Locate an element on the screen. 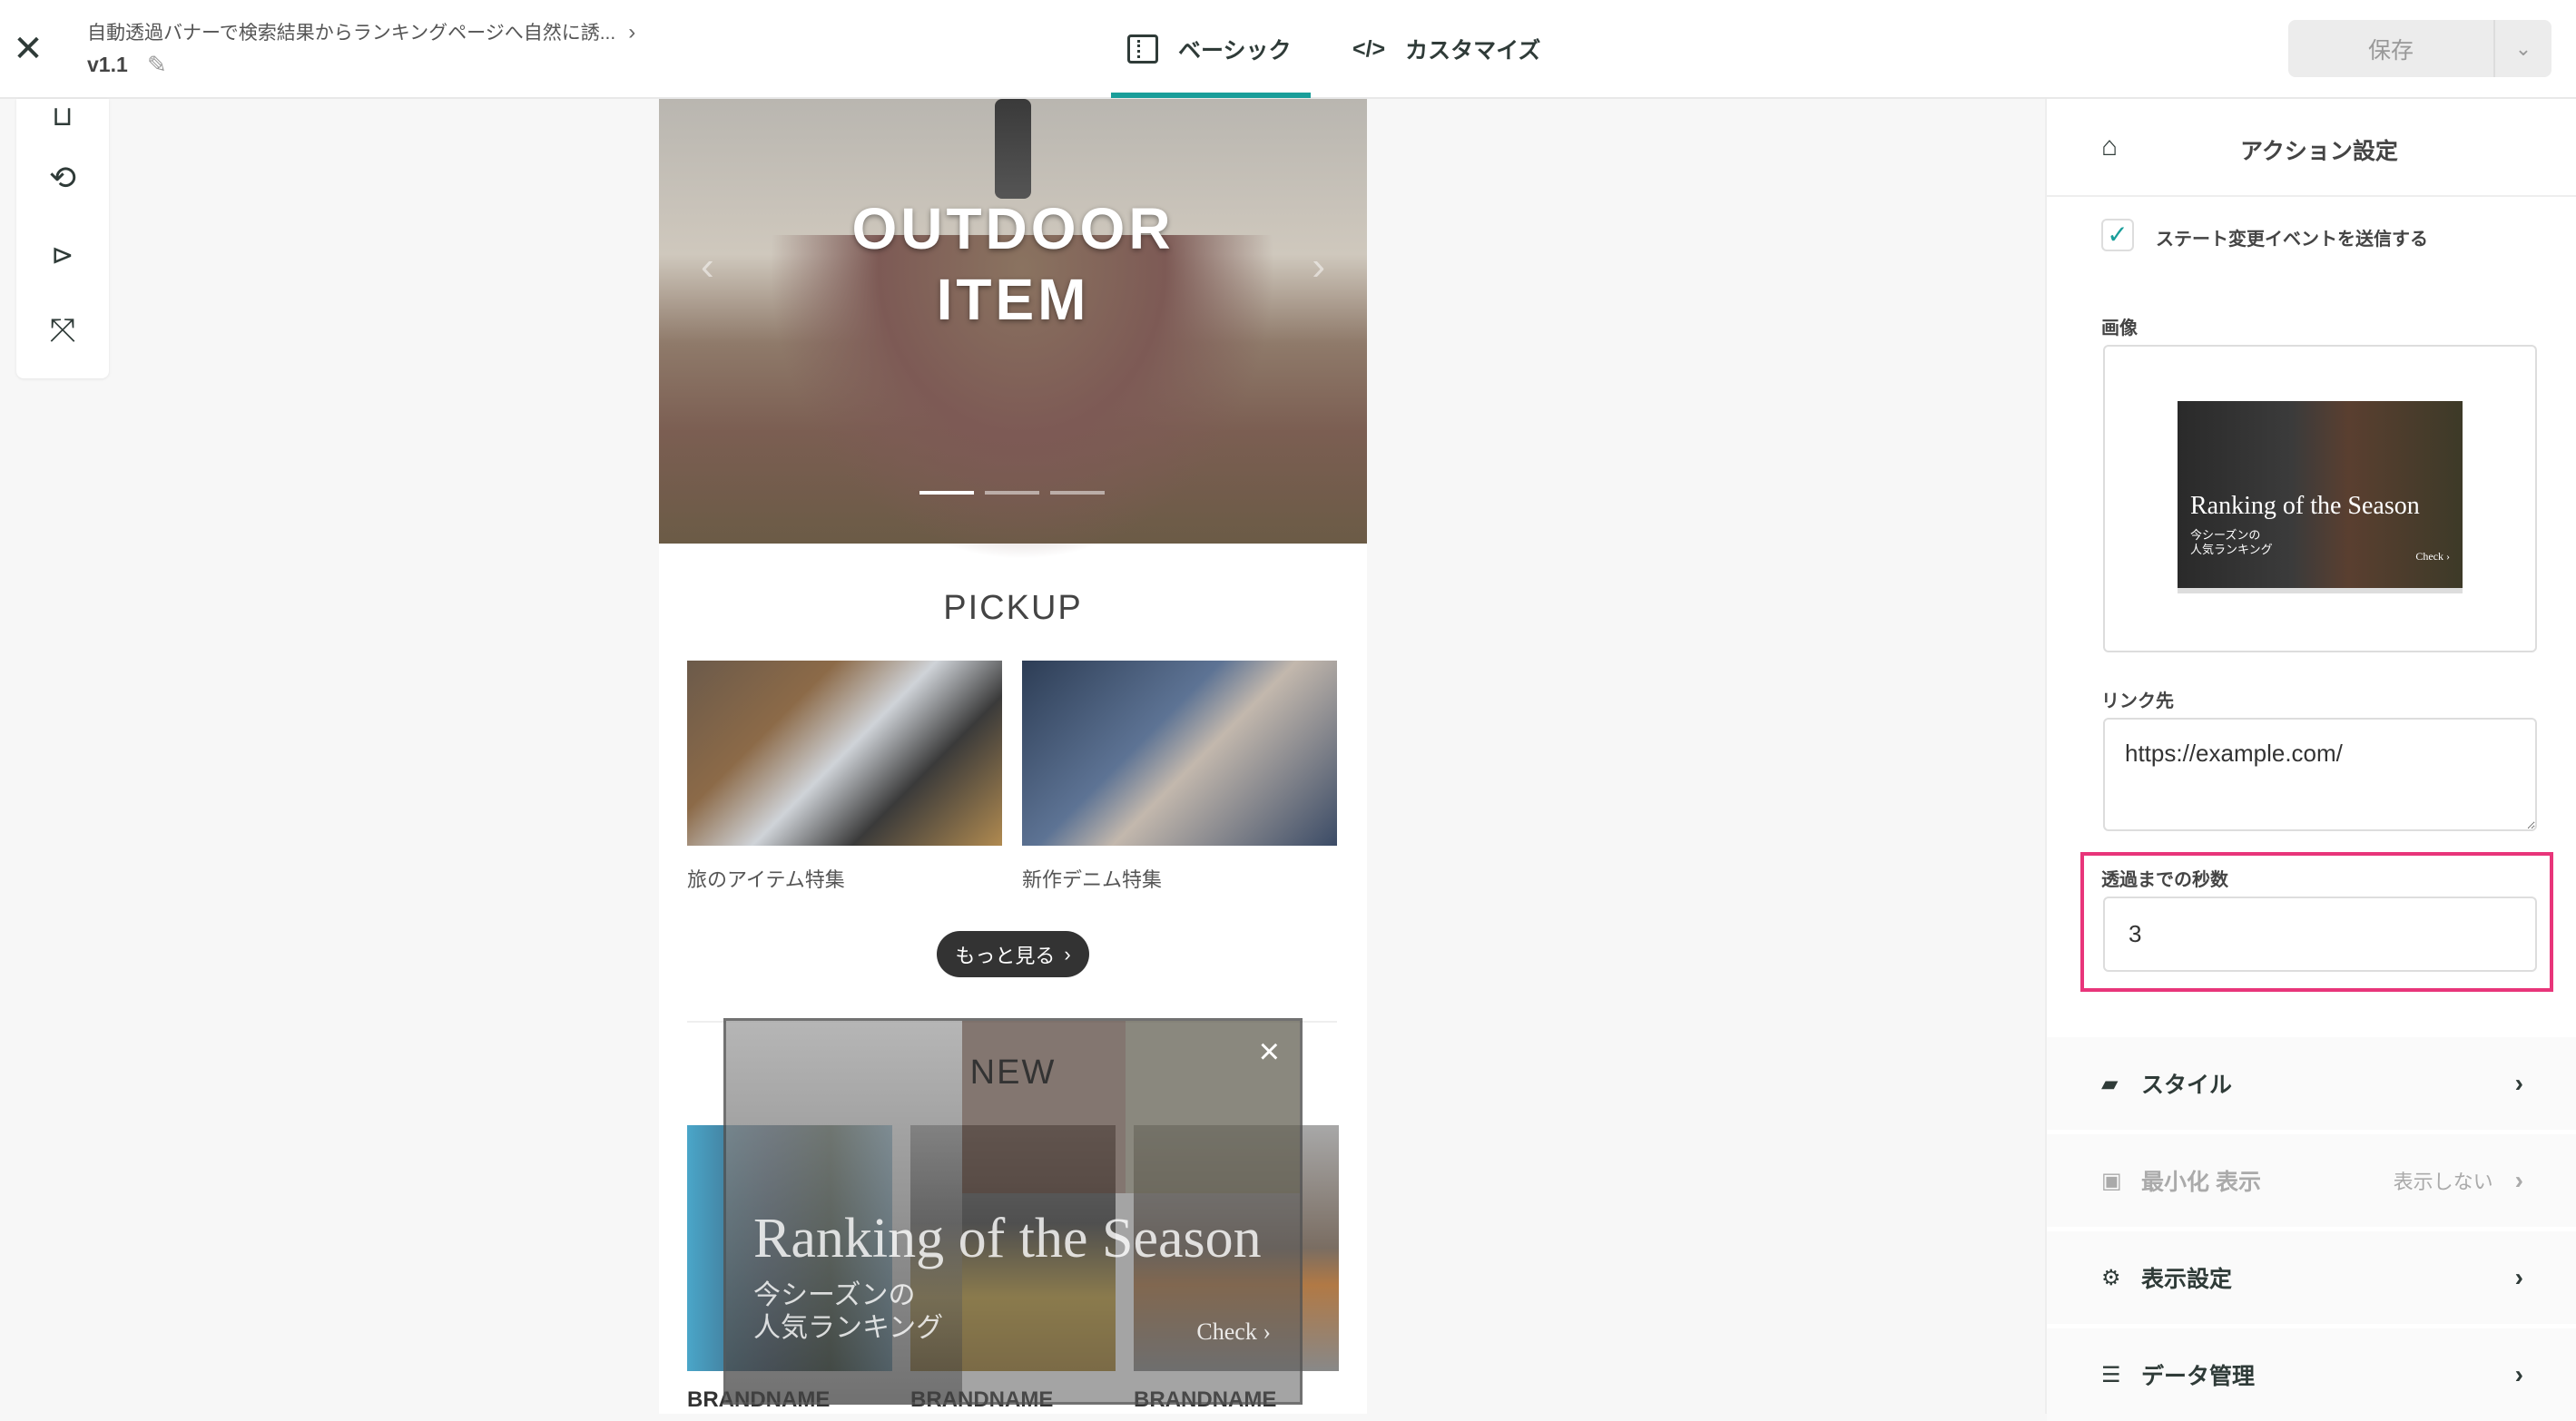  database-icon: ☰ is located at coordinates (2111, 1374).